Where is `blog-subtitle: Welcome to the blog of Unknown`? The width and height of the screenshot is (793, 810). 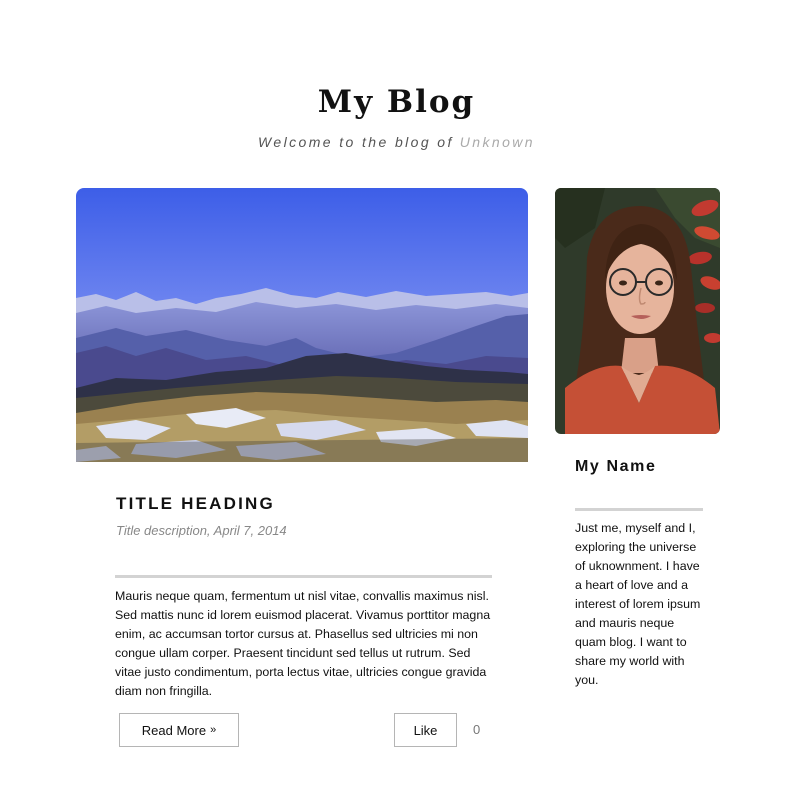 blog-subtitle: Welcome to the blog of Unknown is located at coordinates (396, 142).